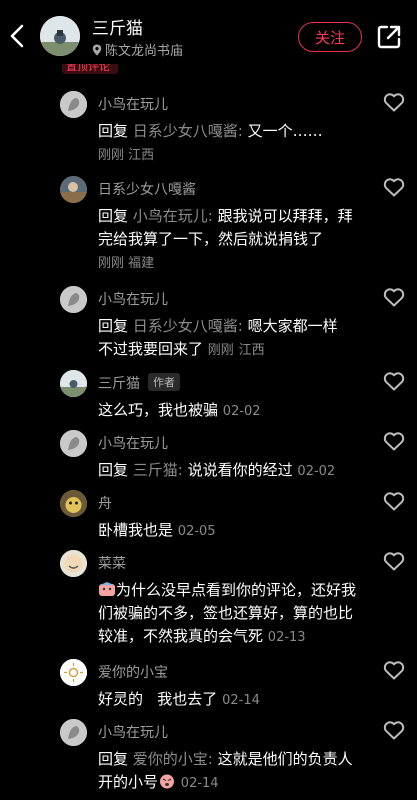 Image resolution: width=417 pixels, height=800 pixels. What do you see at coordinates (237, 470) in the screenshot?
I see `comment-content: 说说看你的经过` at bounding box center [237, 470].